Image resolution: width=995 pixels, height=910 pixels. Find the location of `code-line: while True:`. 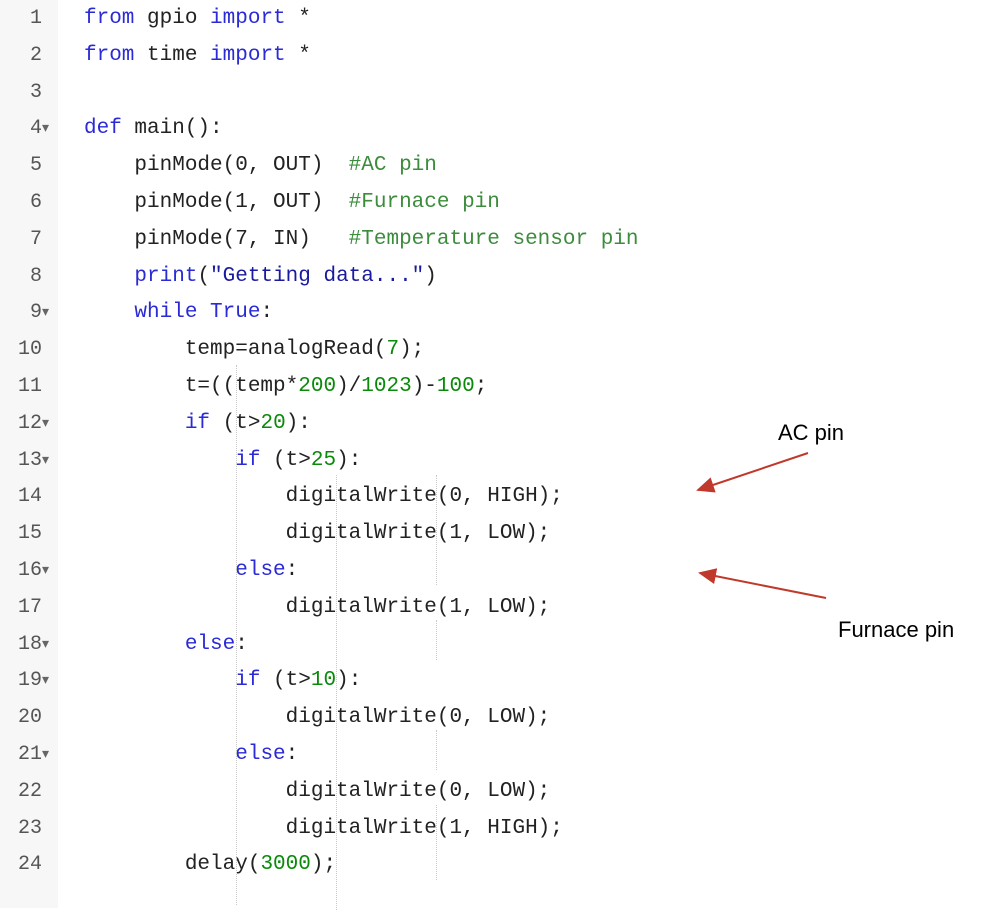

code-line: while True: is located at coordinates (178, 312).